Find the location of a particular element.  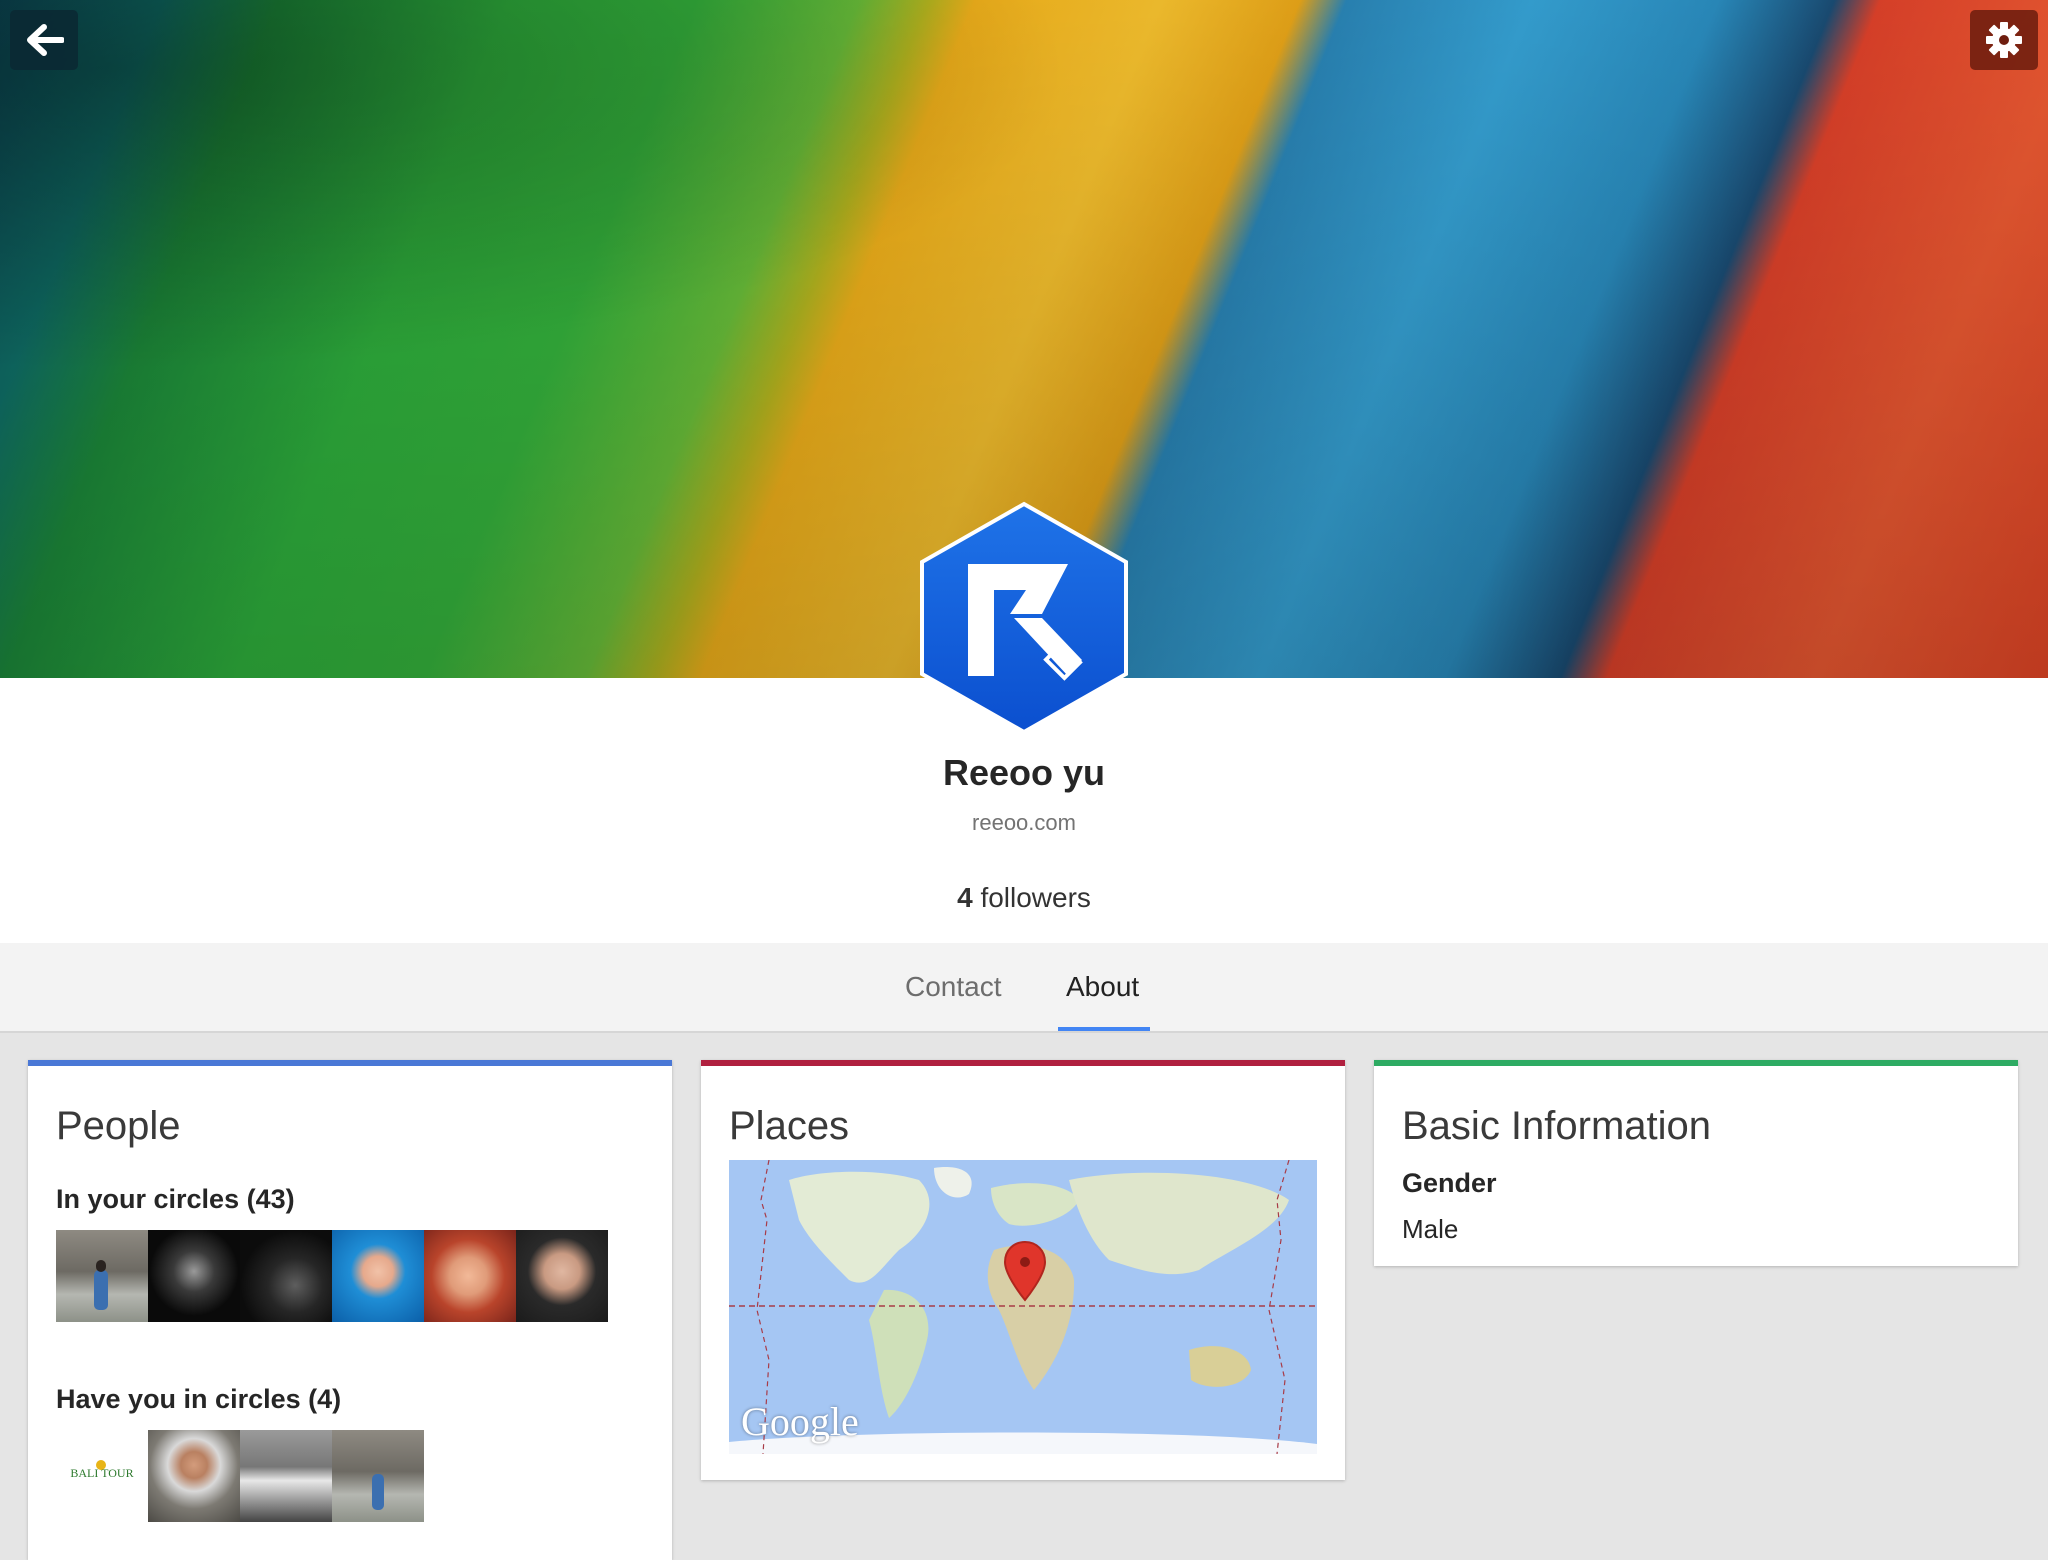

avatar is located at coordinates (1024, 618).